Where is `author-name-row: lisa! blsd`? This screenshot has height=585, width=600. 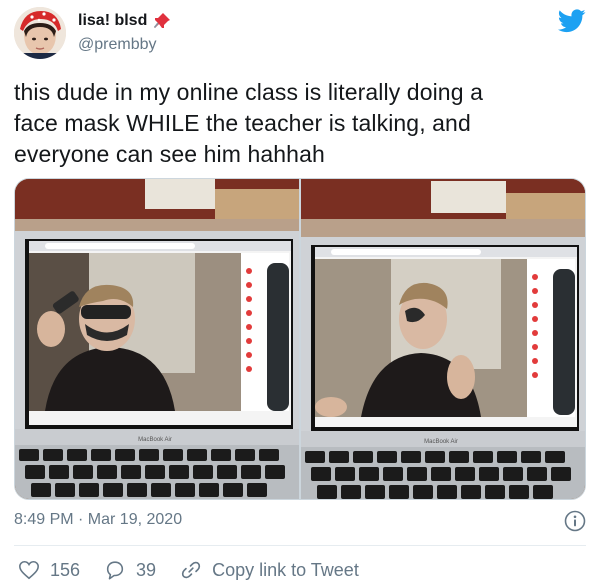
author-name-row: lisa! blsd is located at coordinates (124, 21).